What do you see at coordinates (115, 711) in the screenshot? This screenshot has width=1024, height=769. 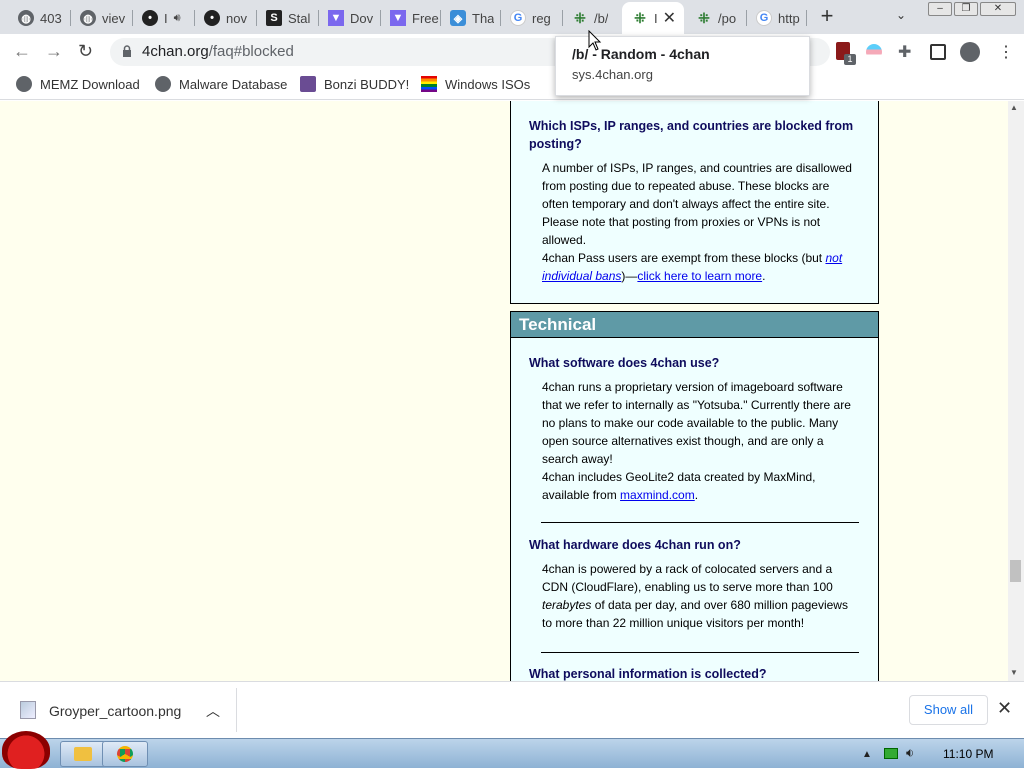 I see `download-item: Groyper_cartoon.png` at bounding box center [115, 711].